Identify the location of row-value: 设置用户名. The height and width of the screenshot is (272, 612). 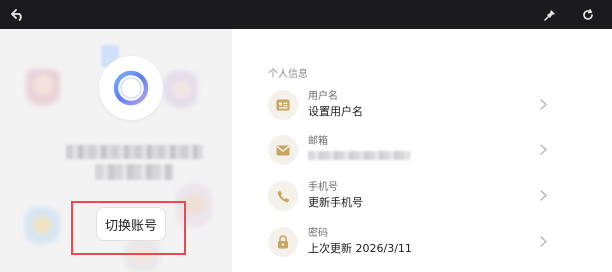
(335, 111).